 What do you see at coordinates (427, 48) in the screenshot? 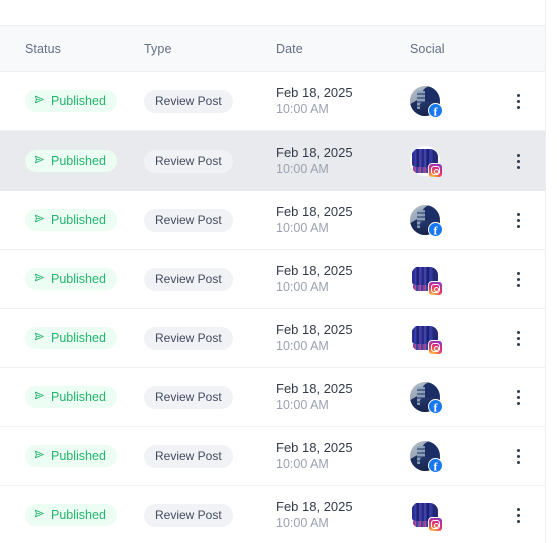
I see `column-header-social-label: Social` at bounding box center [427, 48].